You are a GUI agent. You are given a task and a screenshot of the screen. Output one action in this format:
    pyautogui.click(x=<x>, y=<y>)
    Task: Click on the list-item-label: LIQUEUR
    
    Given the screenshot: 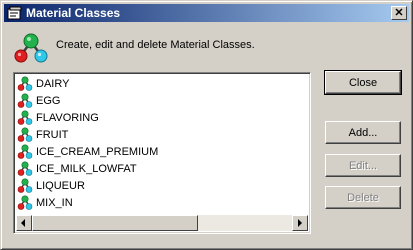 What is the action you would take?
    pyautogui.click(x=60, y=185)
    